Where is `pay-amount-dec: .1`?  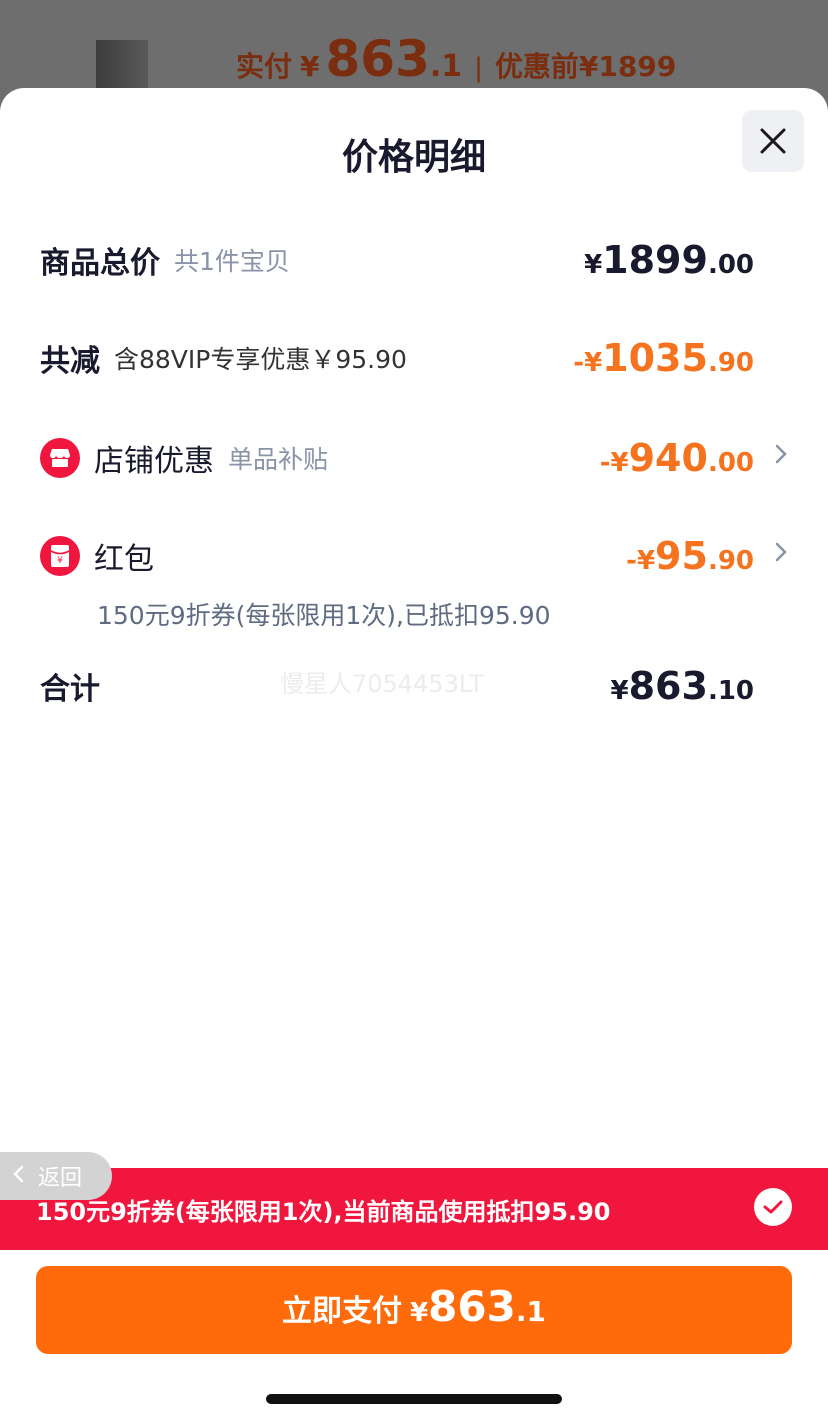 pay-amount-dec: .1 is located at coordinates (530, 1311).